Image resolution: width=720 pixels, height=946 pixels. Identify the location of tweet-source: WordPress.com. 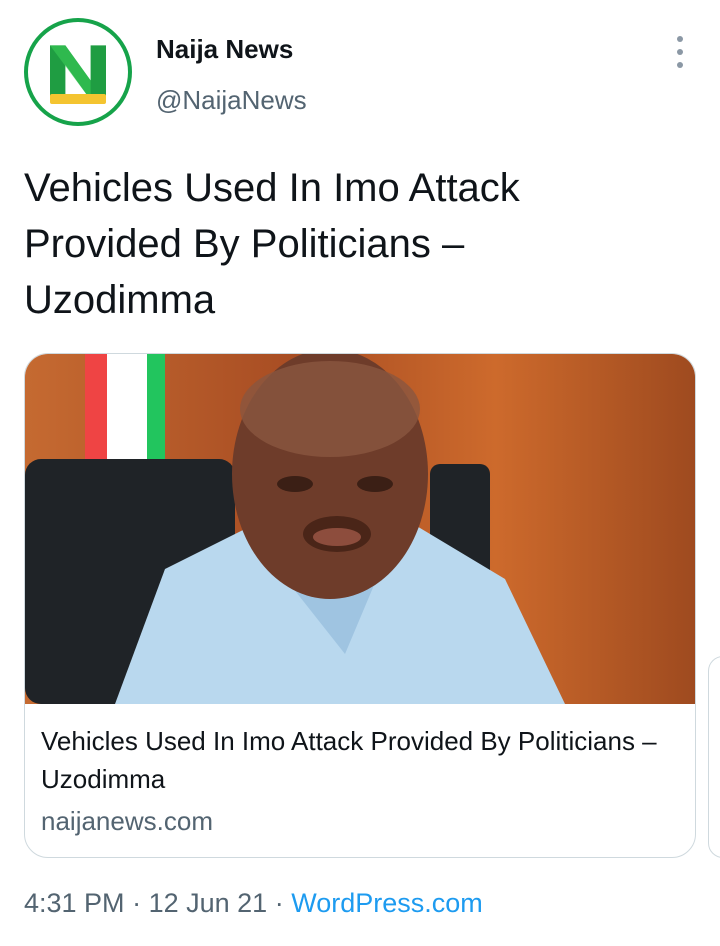
(387, 903).